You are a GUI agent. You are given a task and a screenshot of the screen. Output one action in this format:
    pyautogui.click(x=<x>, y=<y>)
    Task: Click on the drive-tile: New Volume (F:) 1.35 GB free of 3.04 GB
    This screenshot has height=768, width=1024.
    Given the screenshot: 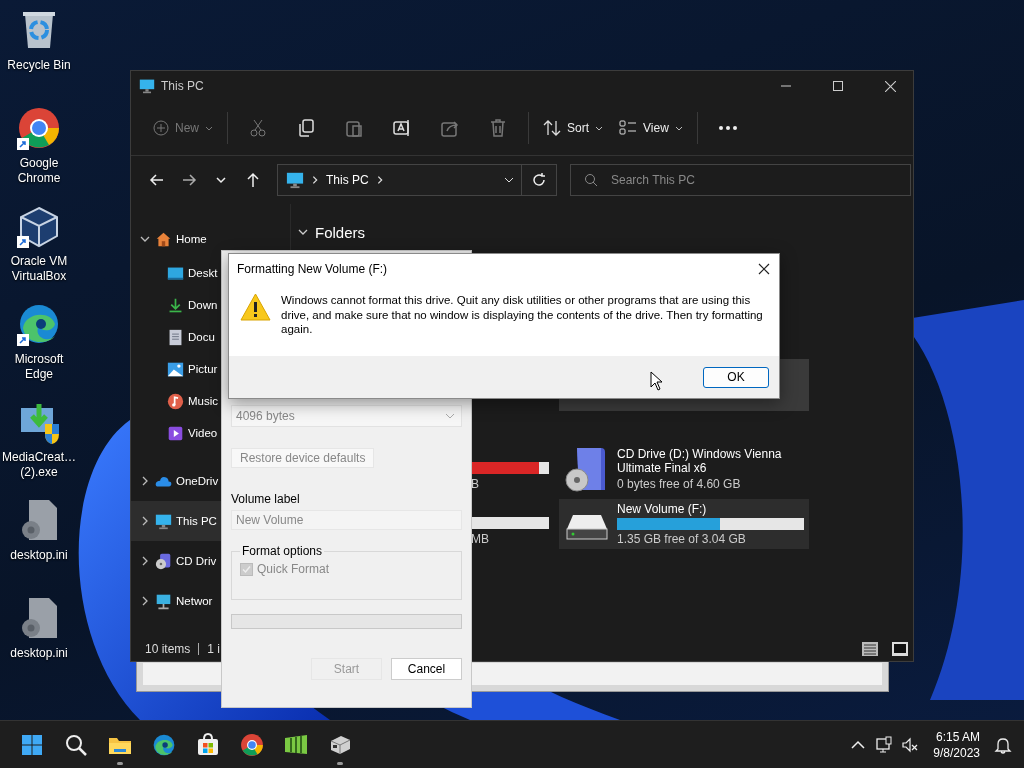 What is the action you would take?
    pyautogui.click(x=684, y=524)
    